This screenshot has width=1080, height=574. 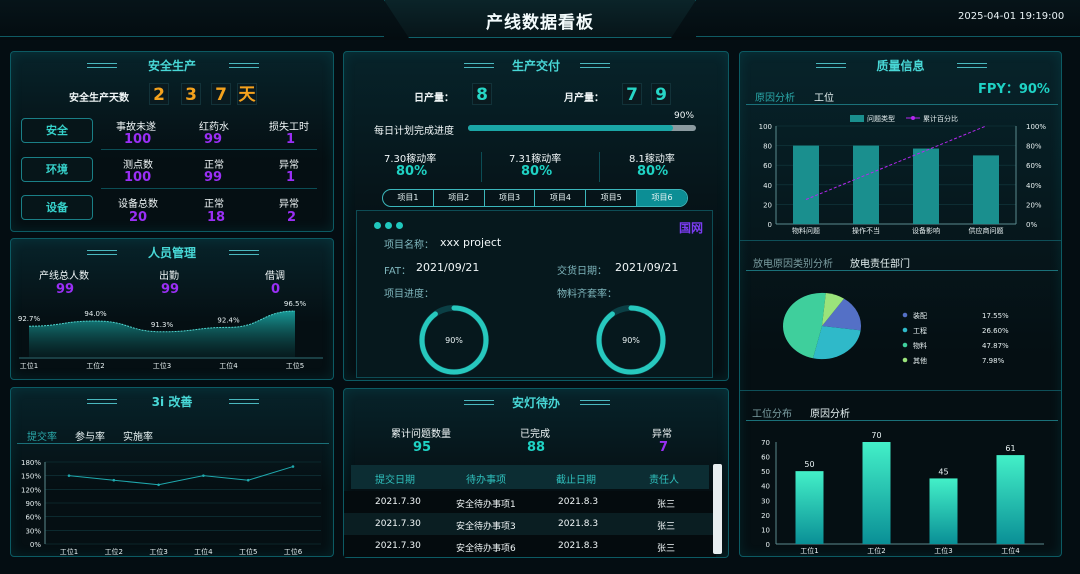 What do you see at coordinates (896, 328) in the screenshot?
I see `discharge-pie-chart: 装配 17.55% 工程 26.60% 物料 47.87% 其他 7.98%` at bounding box center [896, 328].